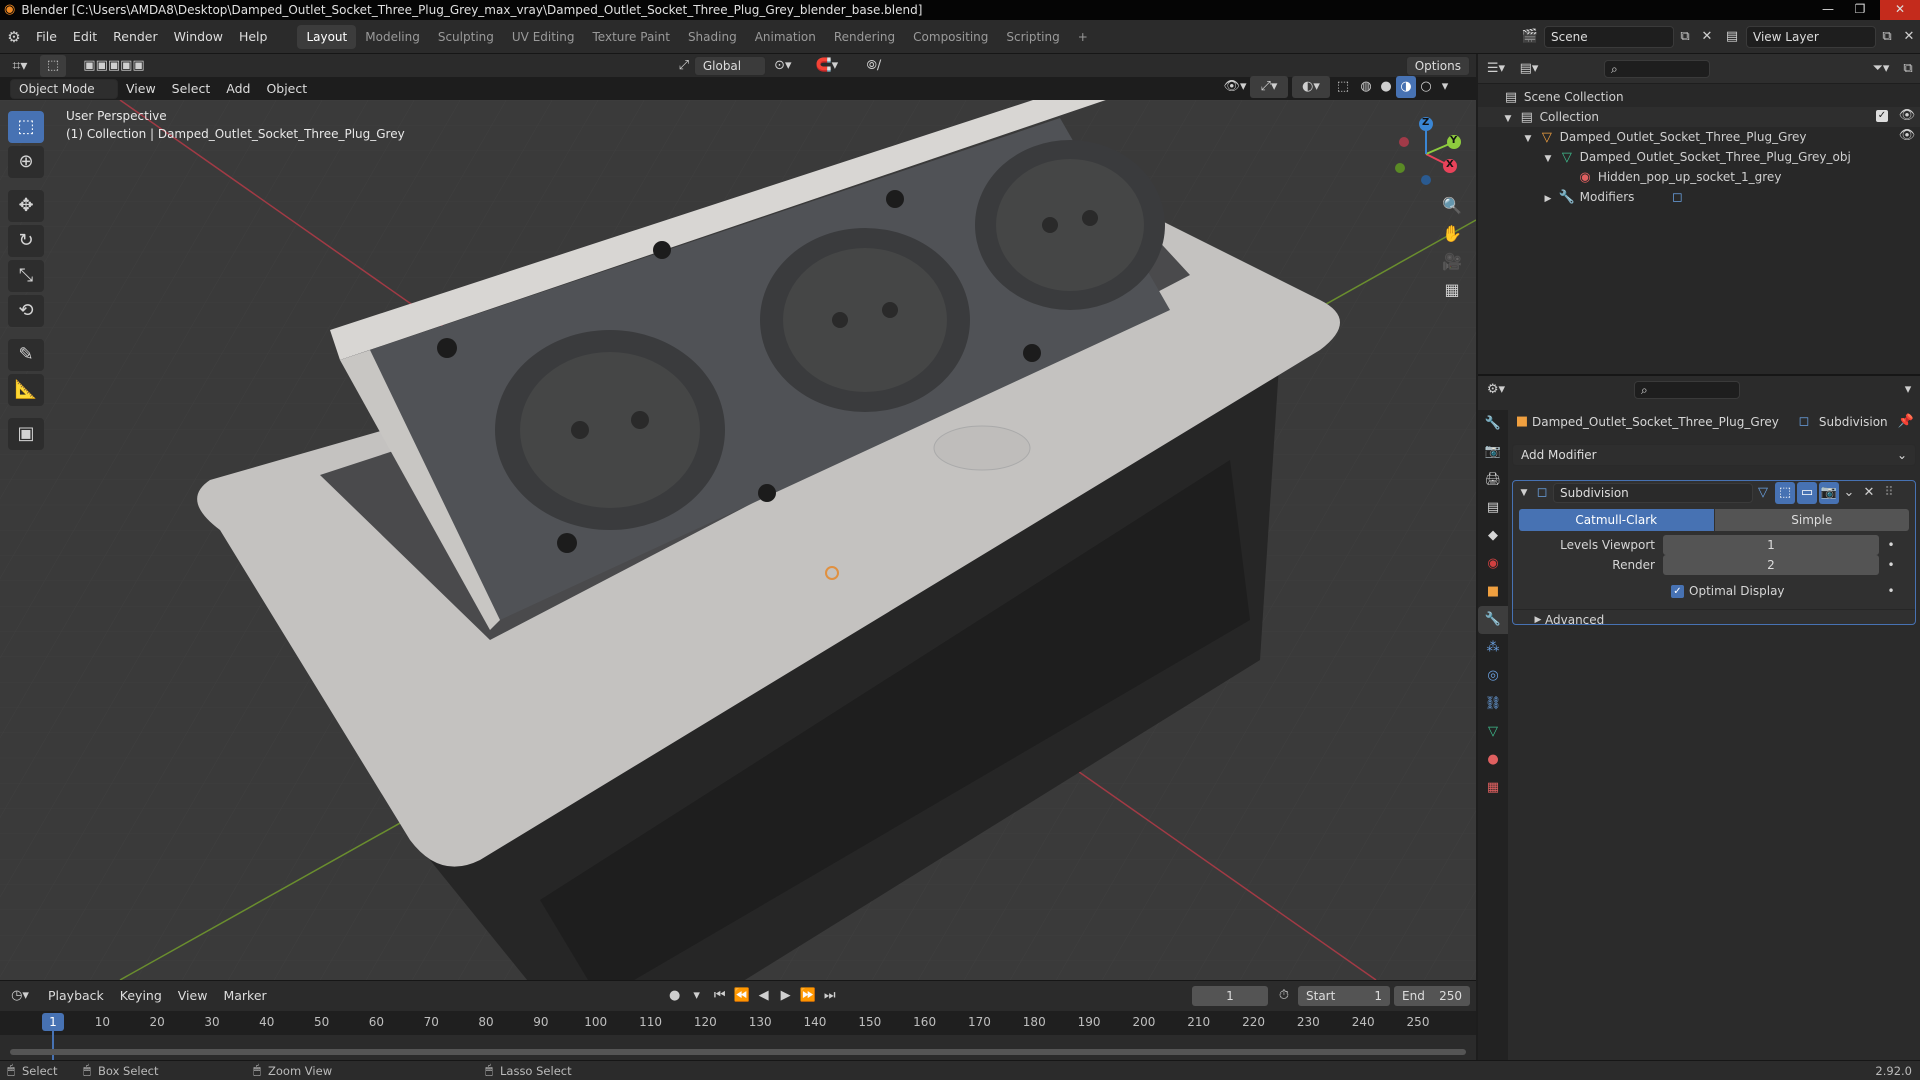 This screenshot has width=1920, height=1080. Describe the element at coordinates (786, 996) in the screenshot. I see `play-icon: ▶` at that location.